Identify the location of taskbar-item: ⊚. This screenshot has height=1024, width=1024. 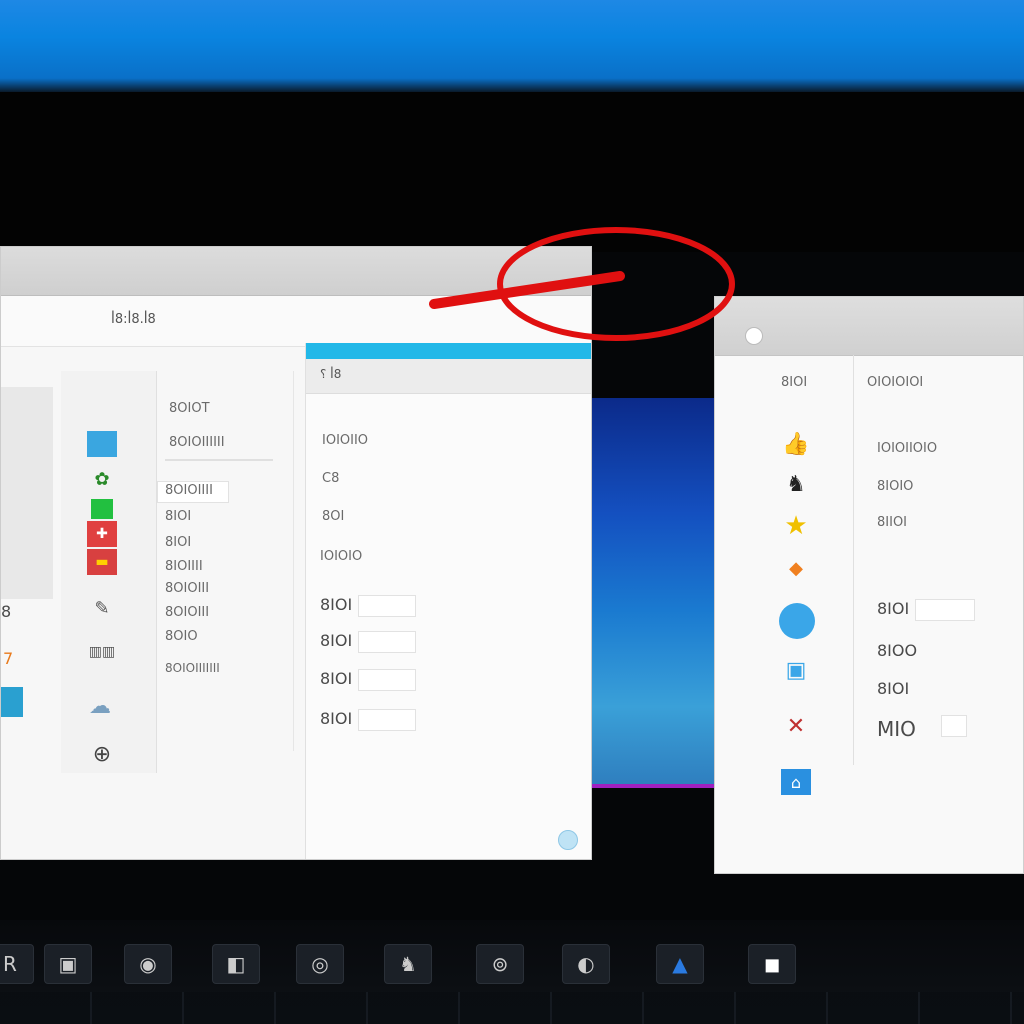
(500, 964).